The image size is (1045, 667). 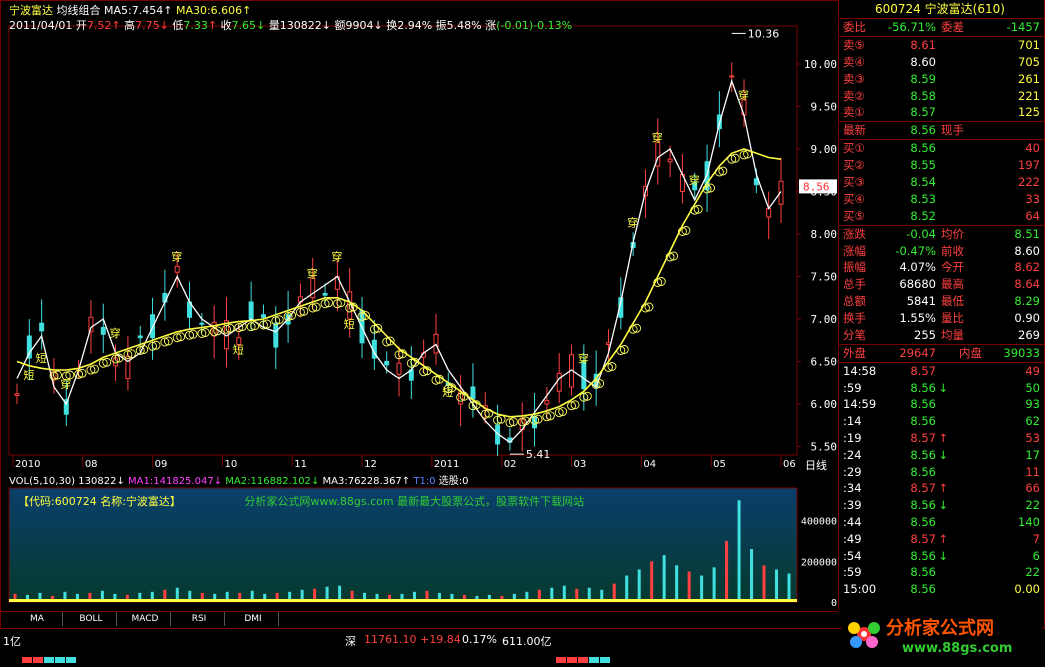 What do you see at coordinates (941, 318) in the screenshot?
I see `stat-row: 换手 1.55% 量比 0.90` at bounding box center [941, 318].